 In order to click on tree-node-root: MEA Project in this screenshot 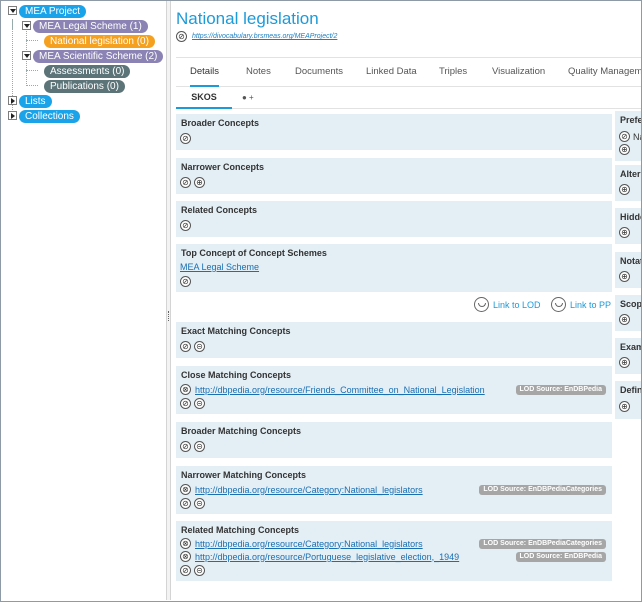, I will do `click(53, 11)`.